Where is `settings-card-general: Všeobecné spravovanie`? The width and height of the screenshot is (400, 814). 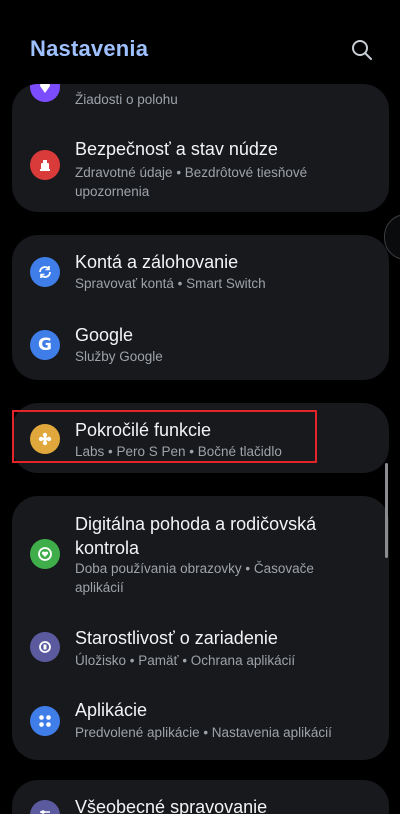 settings-card-general: Všeobecné spravovanie is located at coordinates (200, 797).